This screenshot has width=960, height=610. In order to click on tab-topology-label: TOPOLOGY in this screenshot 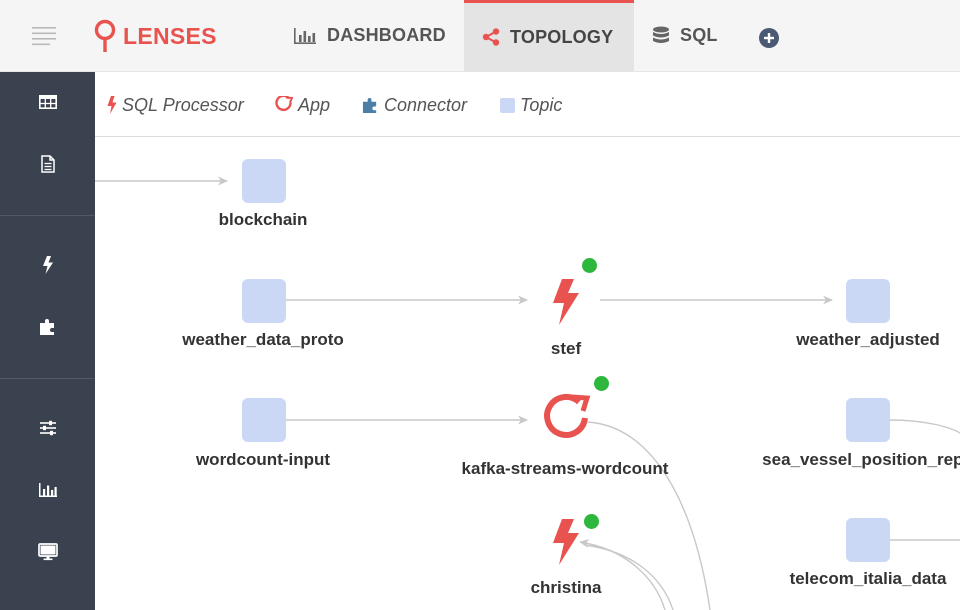, I will do `click(562, 36)`.